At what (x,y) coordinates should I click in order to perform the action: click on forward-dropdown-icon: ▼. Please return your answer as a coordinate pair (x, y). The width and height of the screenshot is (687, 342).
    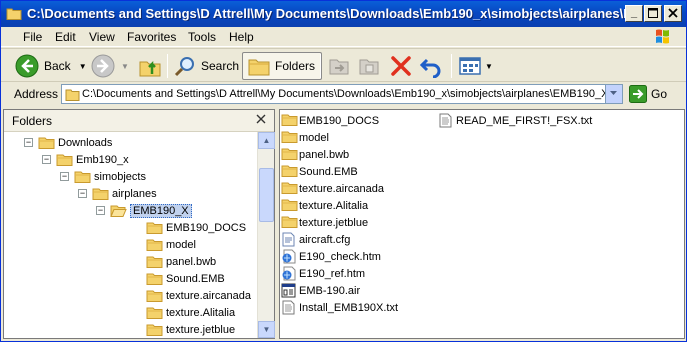
    Looking at the image, I should click on (125, 66).